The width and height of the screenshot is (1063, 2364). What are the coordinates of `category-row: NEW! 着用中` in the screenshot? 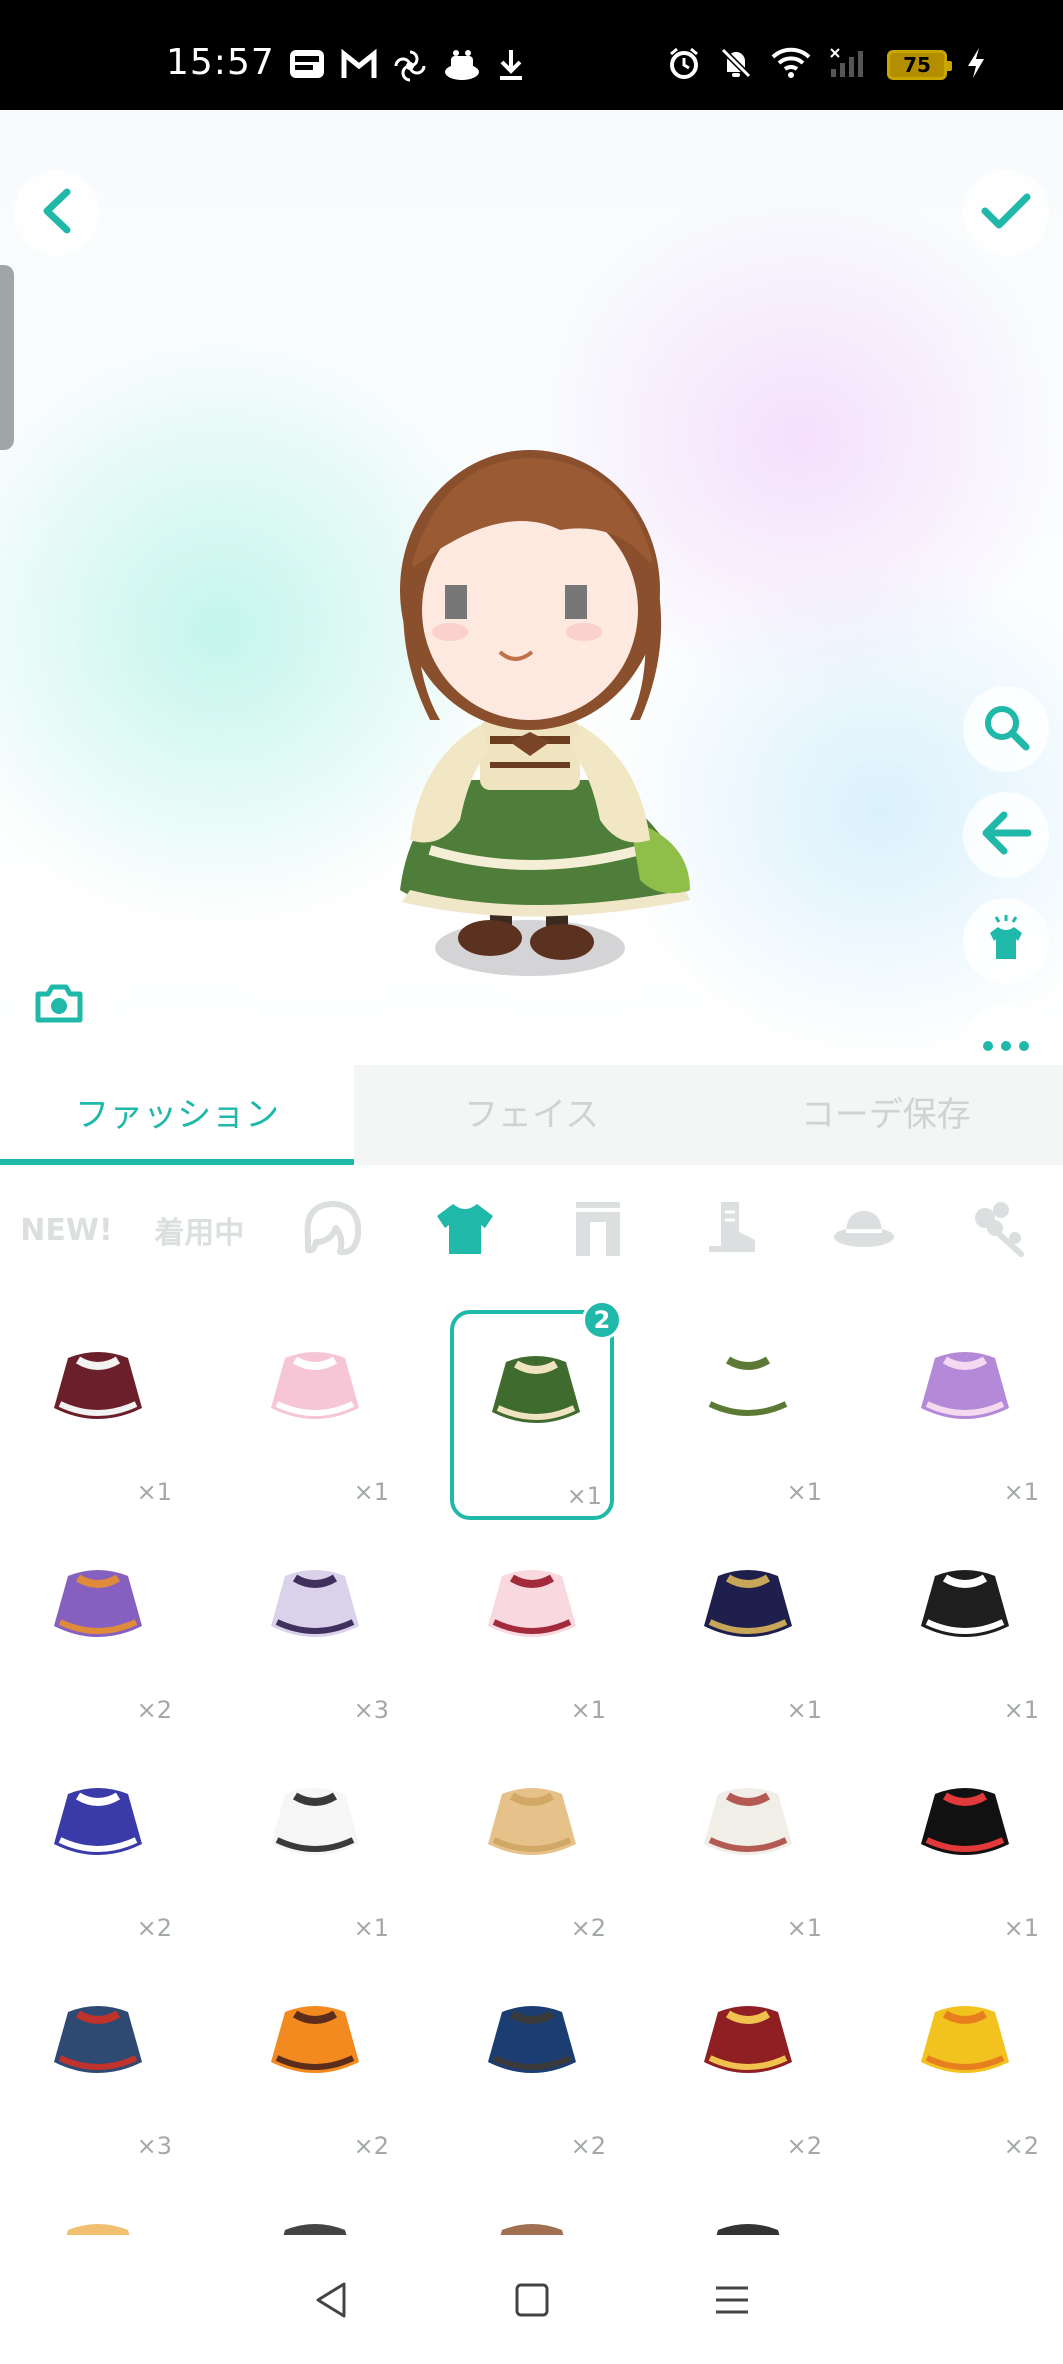 It's located at (531, 1230).